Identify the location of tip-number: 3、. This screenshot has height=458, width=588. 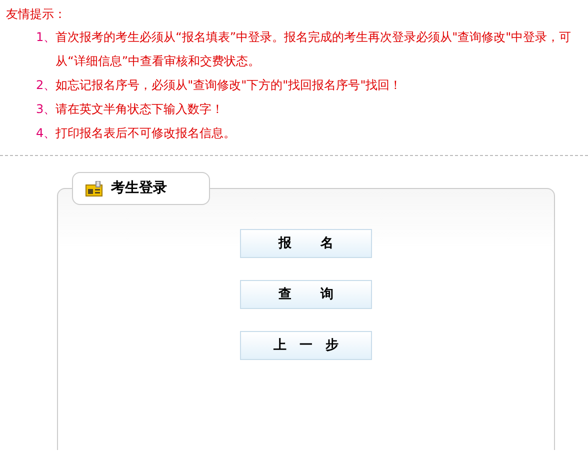
(46, 109).